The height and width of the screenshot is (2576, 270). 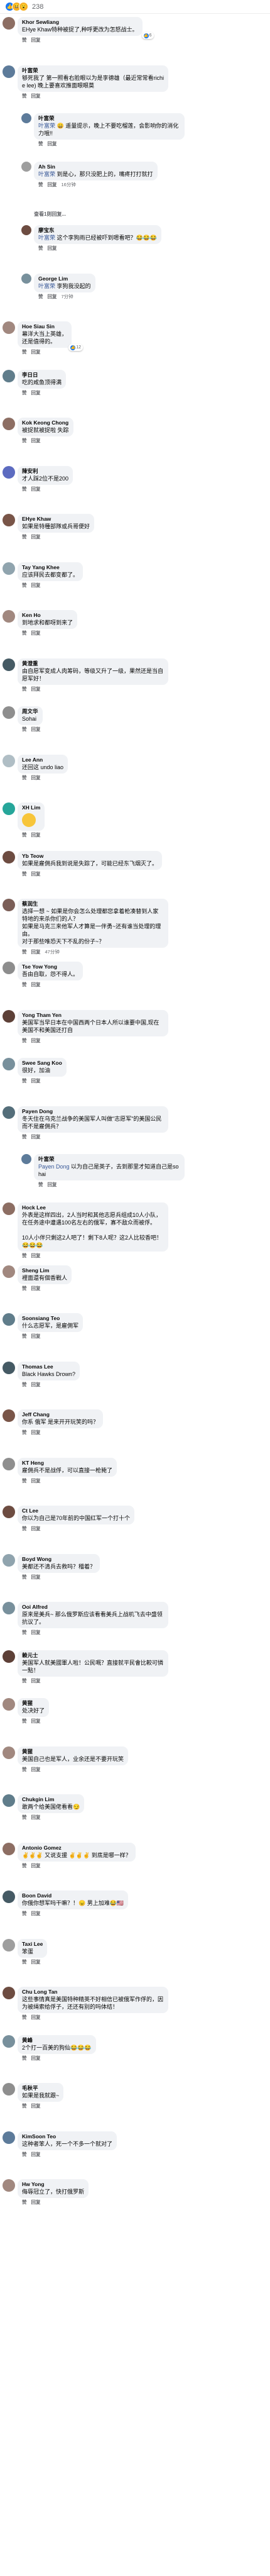 I want to click on comment-author: Sheng Lim, so click(x=44, y=1270).